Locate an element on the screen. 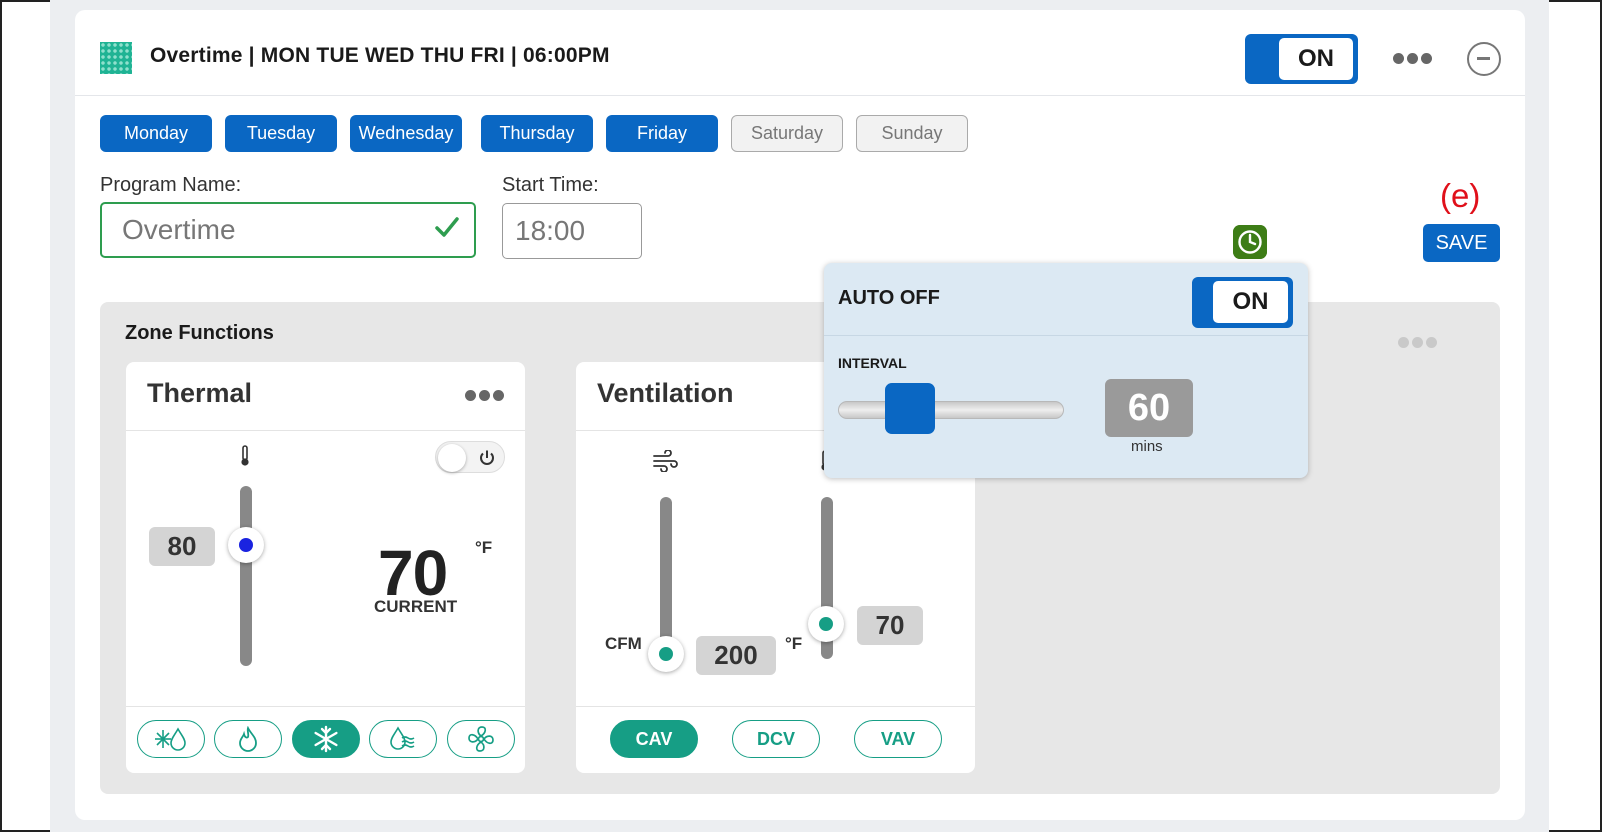 Image resolution: width=1602 pixels, height=832 pixels. check-icon is located at coordinates (447, 227).